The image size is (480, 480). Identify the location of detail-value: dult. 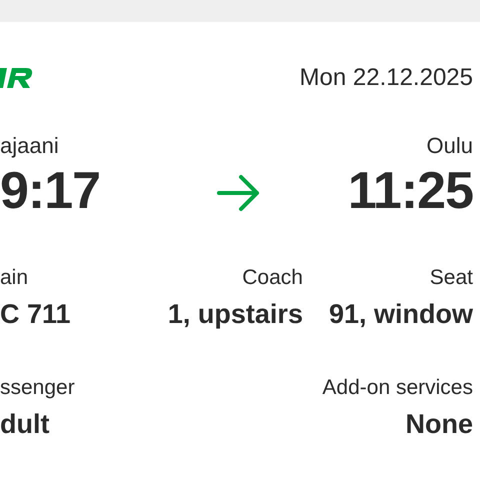
(25, 424).